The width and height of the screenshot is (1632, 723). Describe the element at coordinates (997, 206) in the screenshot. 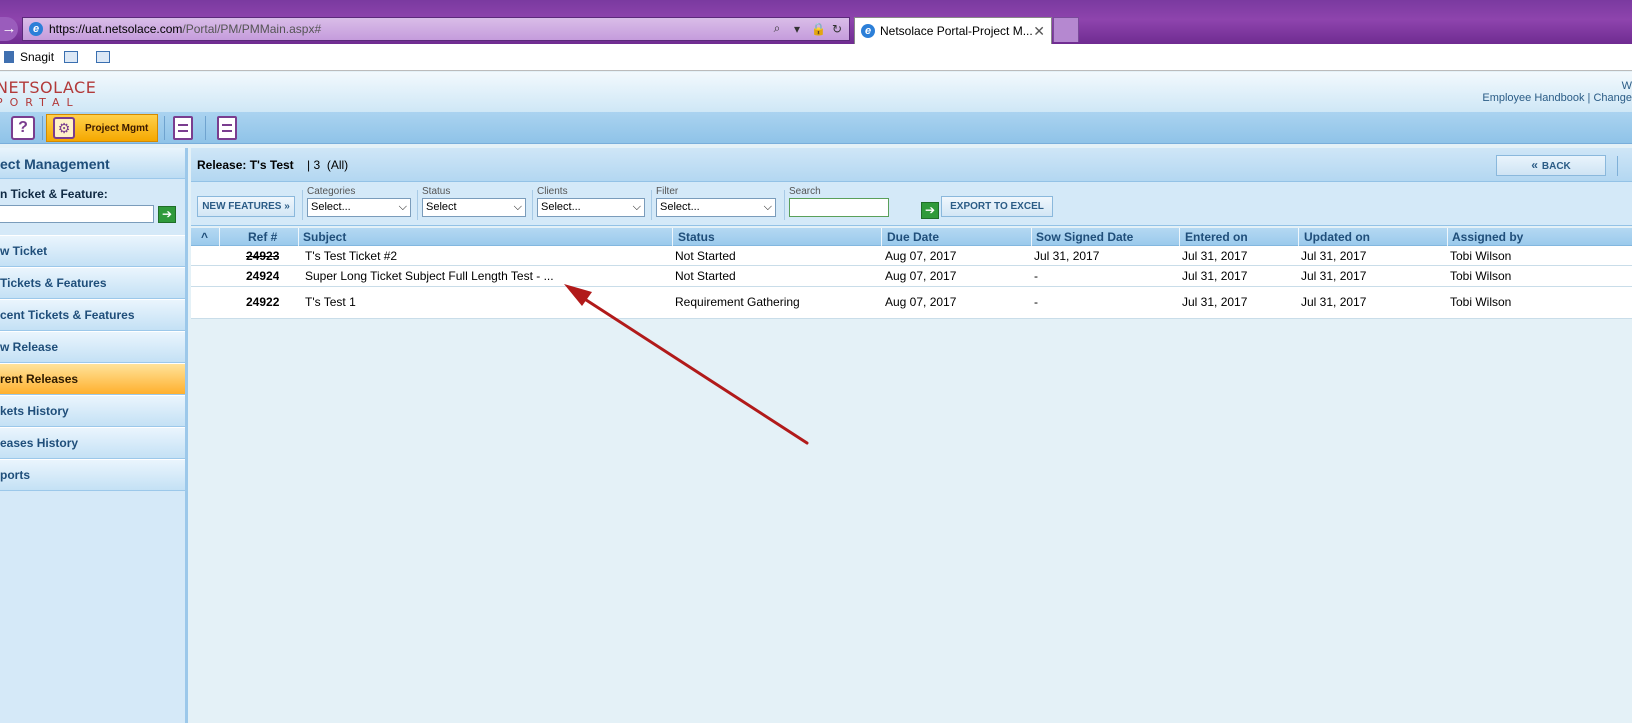

I see `export-to-excel-button: EXPORT TO EXCEL` at that location.